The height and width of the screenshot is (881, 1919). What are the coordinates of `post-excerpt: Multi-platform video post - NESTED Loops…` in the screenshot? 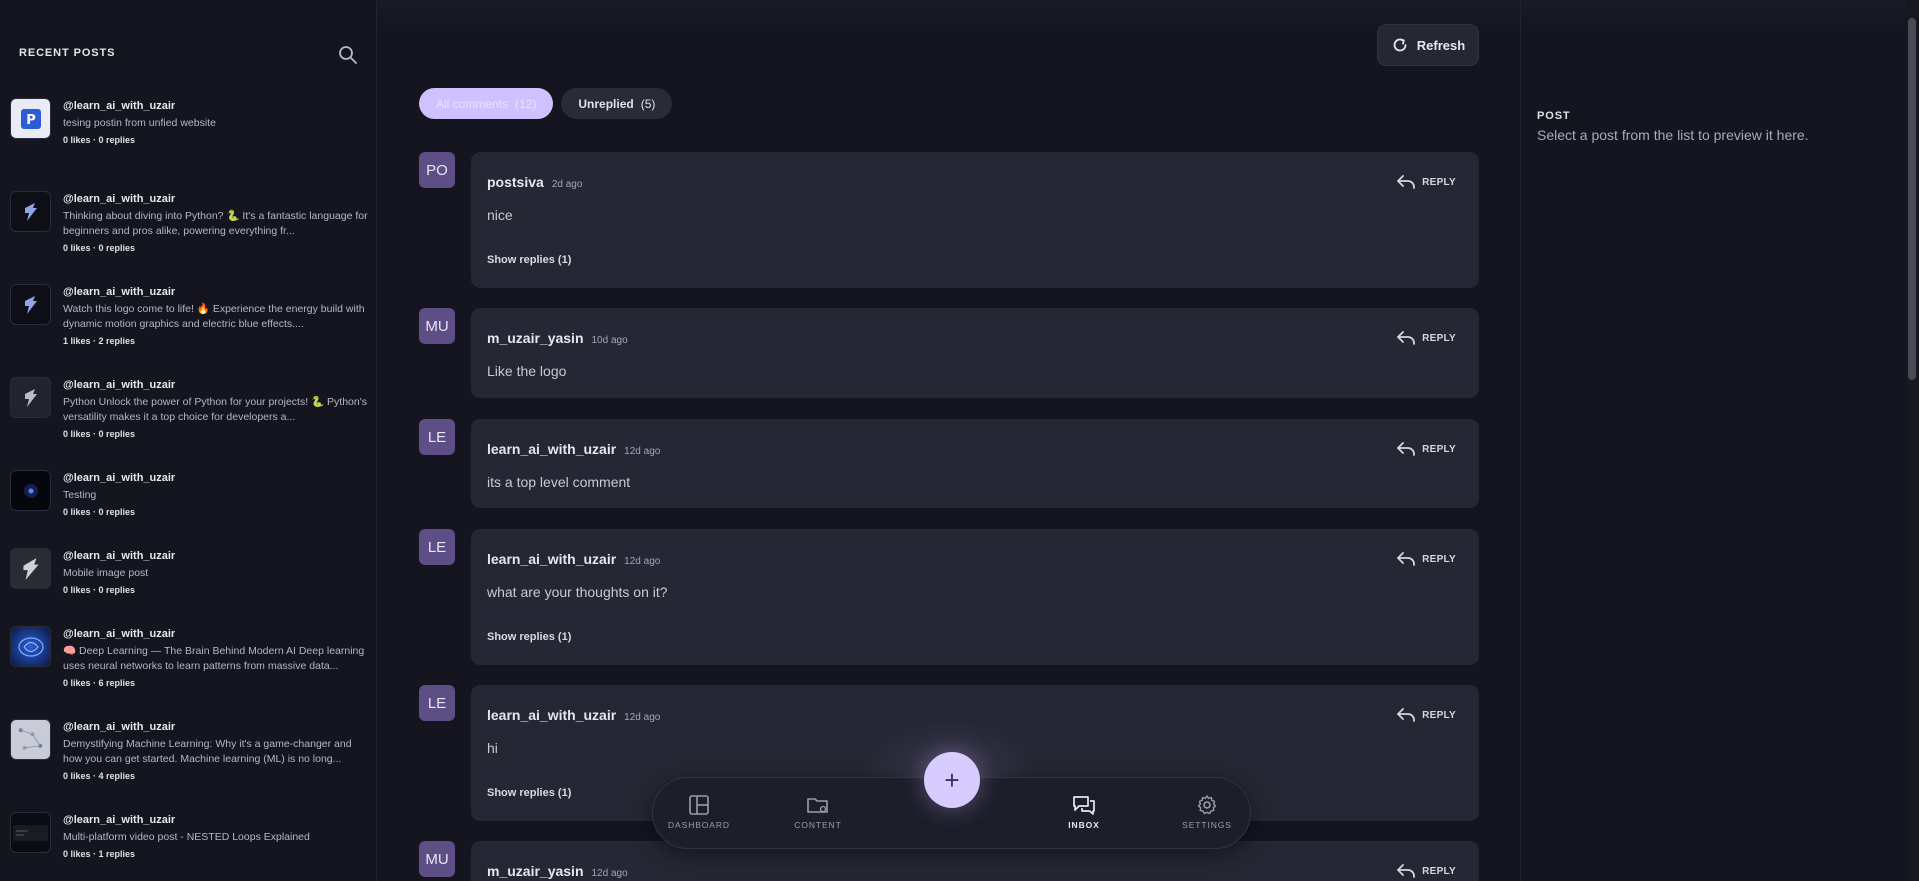 It's located at (186, 837).